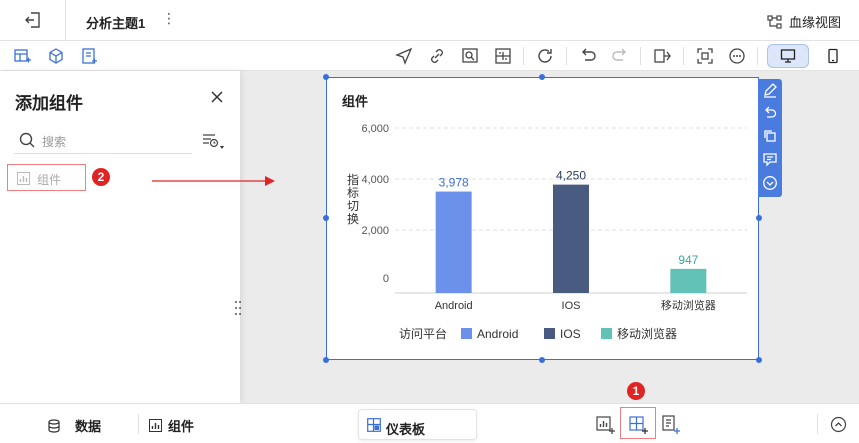 This screenshot has width=859, height=443. Describe the element at coordinates (353, 199) in the screenshot. I see `y-axis-label: 指标切换` at that location.